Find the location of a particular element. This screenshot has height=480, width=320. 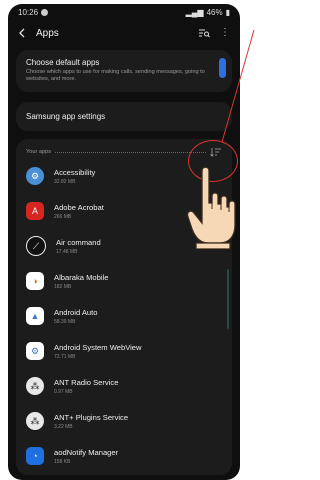

pointing-hand-icon is located at coordinates (211, 207).